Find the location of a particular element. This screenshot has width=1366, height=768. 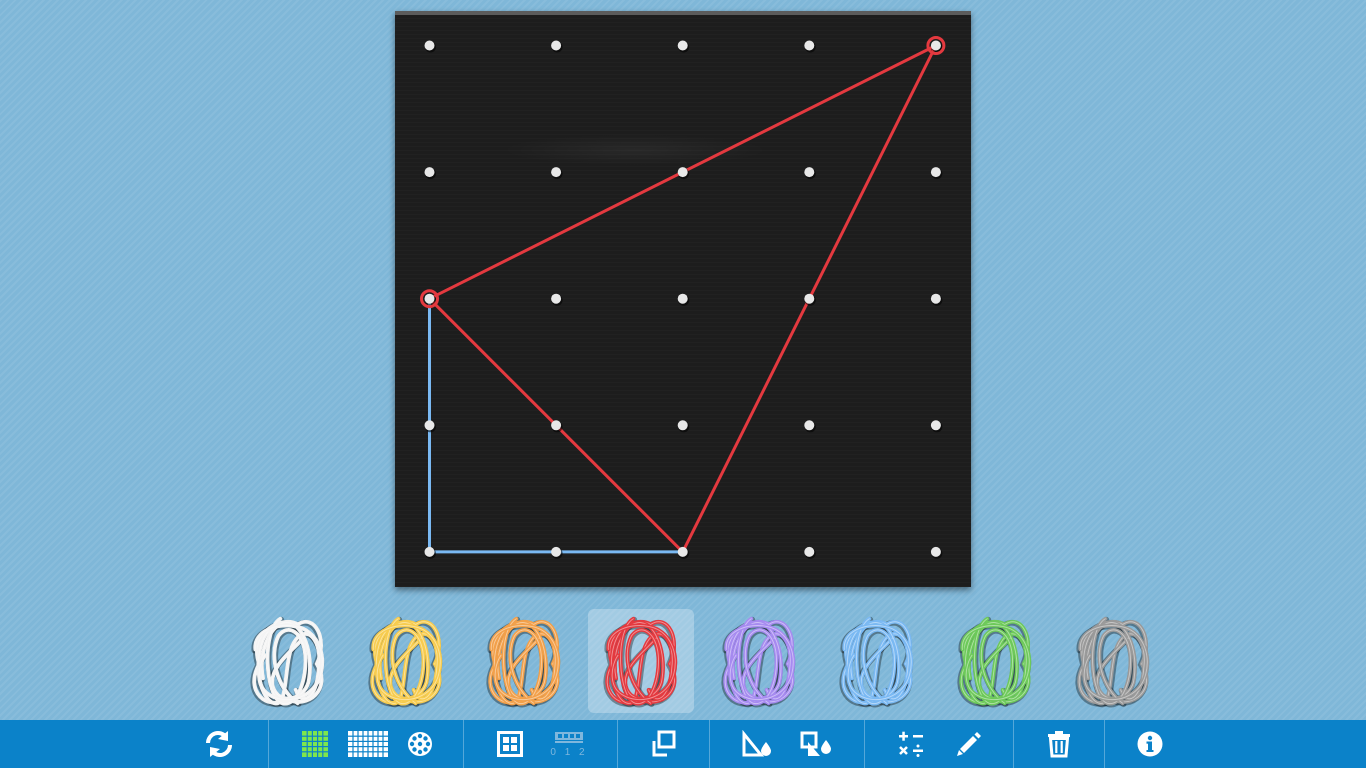

band-color-red is located at coordinates (641, 661).